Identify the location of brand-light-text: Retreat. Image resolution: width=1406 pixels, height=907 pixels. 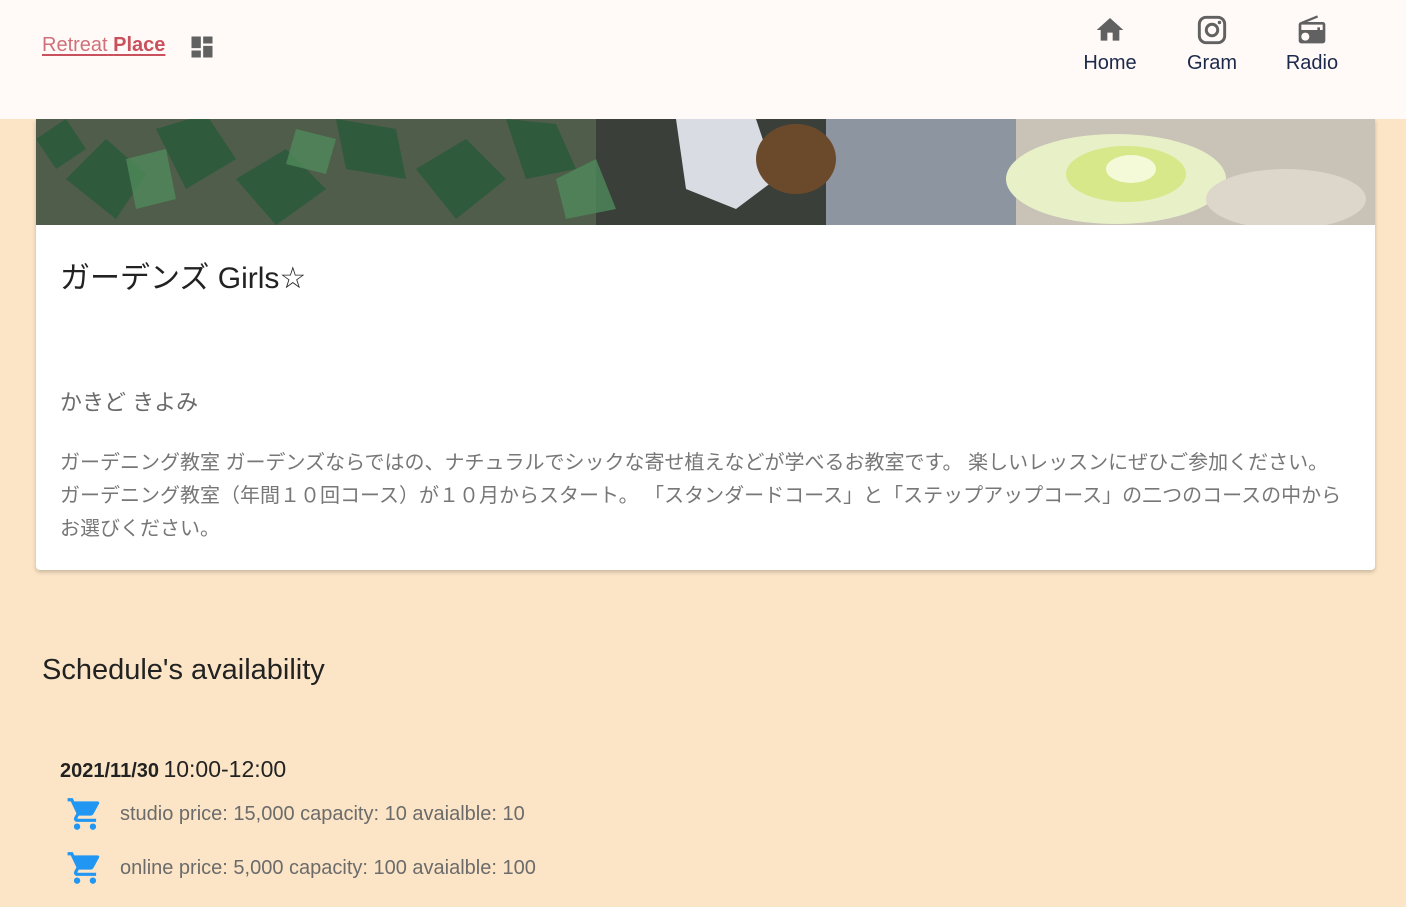
(75, 45).